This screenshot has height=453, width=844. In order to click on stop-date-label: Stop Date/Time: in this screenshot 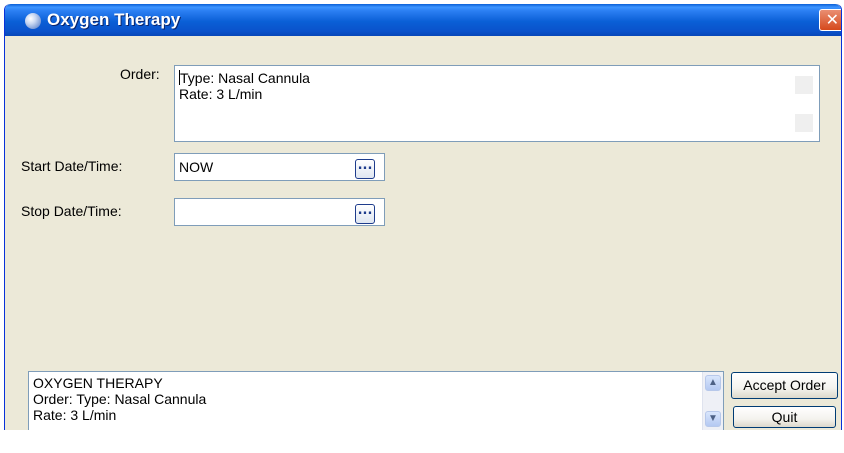, I will do `click(71, 211)`.